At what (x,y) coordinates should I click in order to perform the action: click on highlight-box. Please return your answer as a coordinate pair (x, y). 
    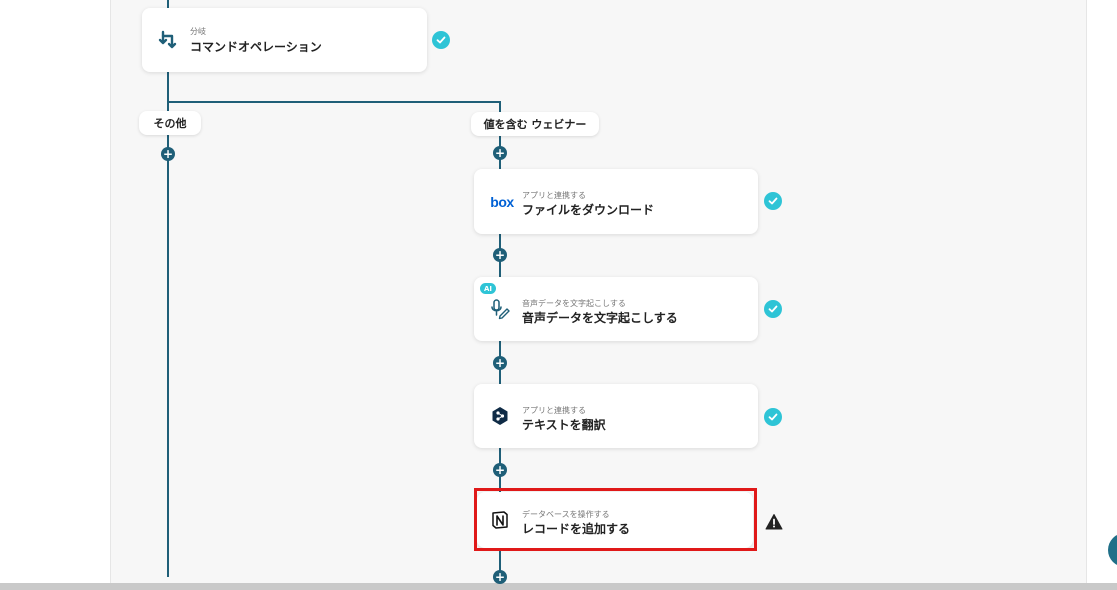
    Looking at the image, I should click on (615, 519).